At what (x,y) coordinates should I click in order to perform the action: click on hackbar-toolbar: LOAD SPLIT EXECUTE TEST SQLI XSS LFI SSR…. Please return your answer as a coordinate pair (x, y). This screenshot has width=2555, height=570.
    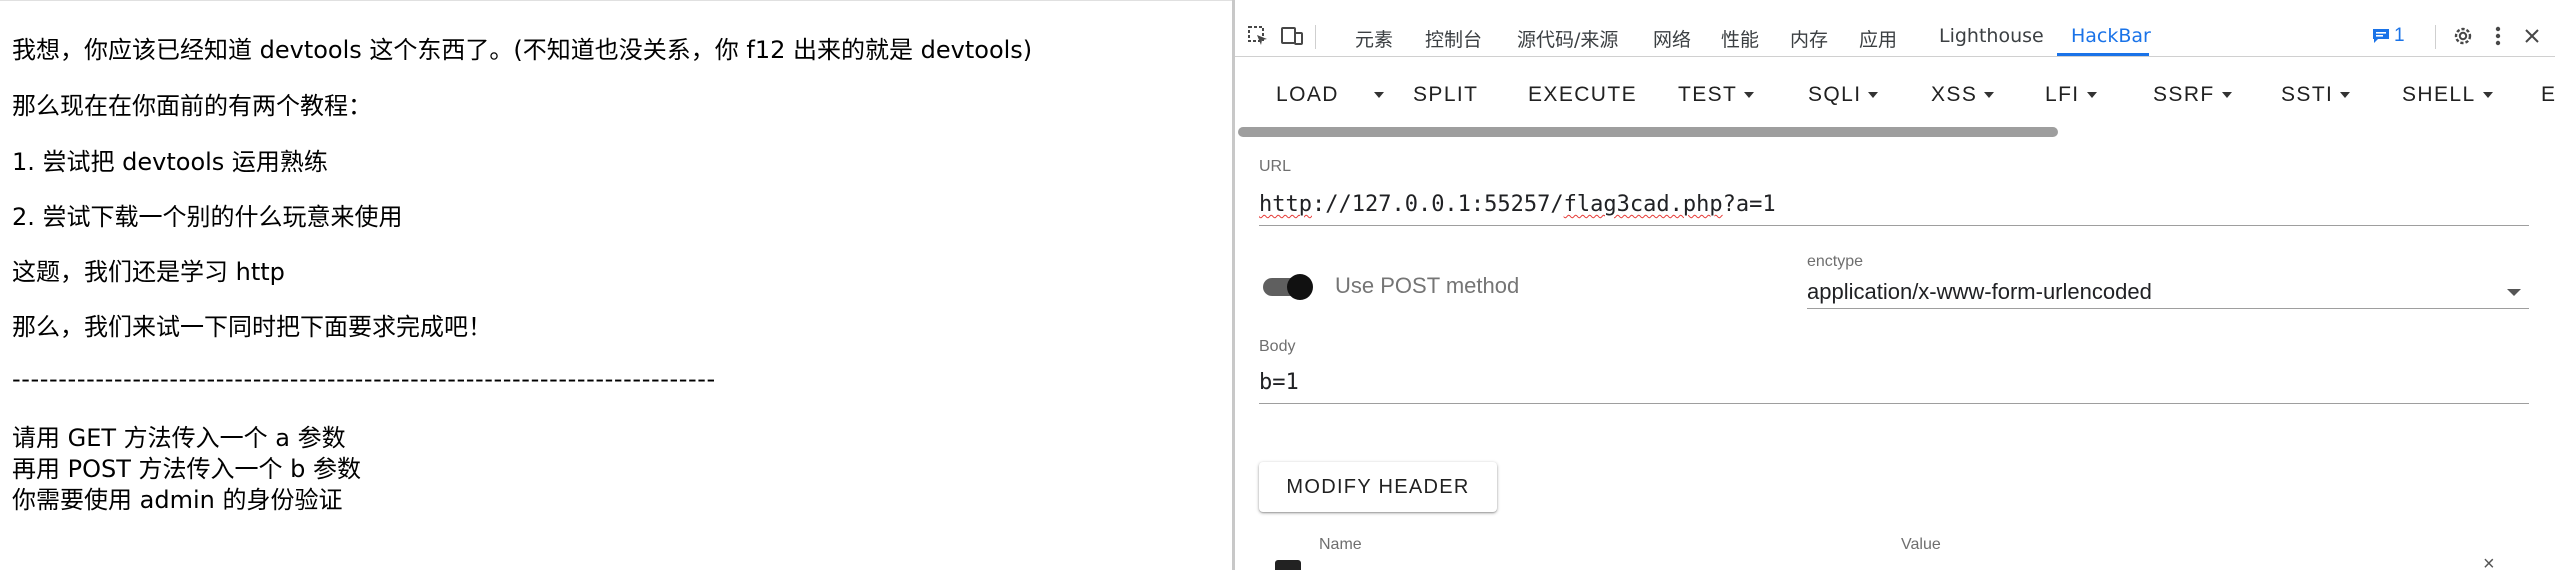
    Looking at the image, I should click on (1895, 96).